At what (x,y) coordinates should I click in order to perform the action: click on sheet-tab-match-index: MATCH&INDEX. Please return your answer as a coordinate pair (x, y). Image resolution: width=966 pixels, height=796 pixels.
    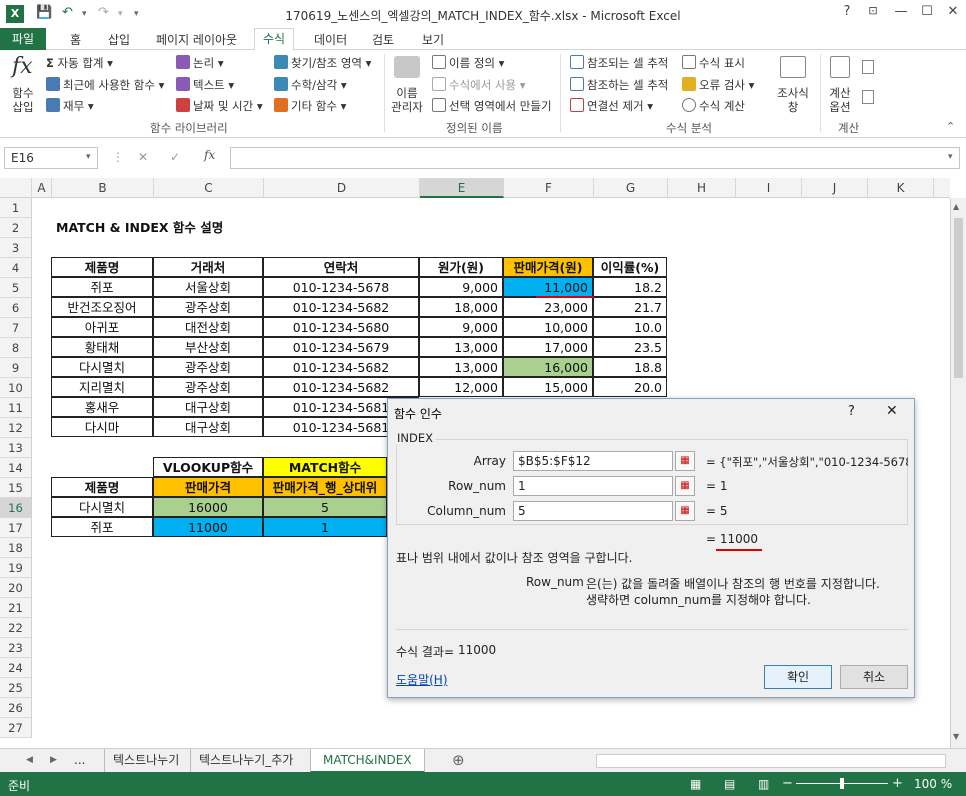
    Looking at the image, I should click on (367, 761).